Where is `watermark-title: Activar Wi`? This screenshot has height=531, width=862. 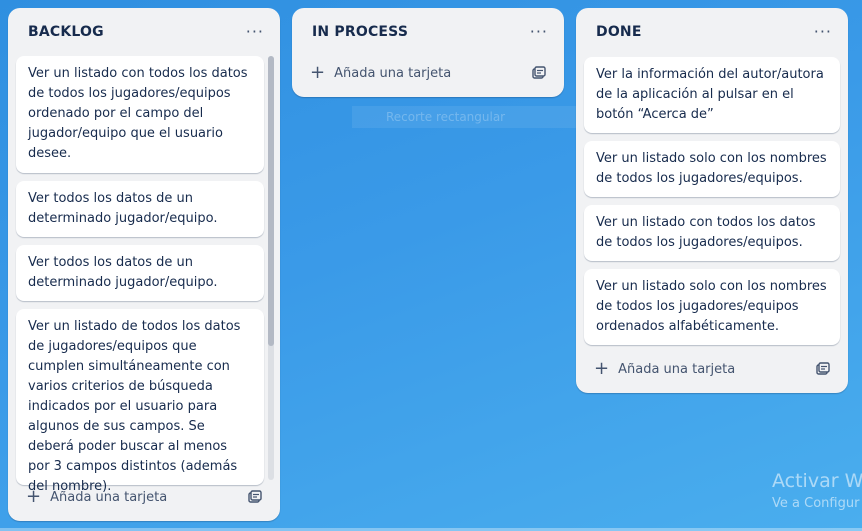 watermark-title: Activar Wi is located at coordinates (817, 481).